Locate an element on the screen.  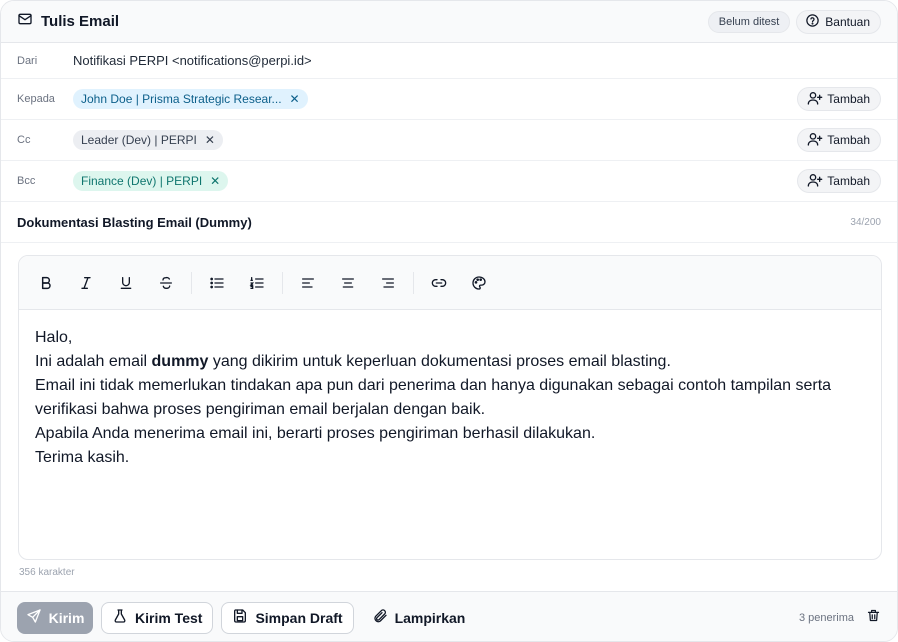
strikethrough-button is located at coordinates (166, 283).